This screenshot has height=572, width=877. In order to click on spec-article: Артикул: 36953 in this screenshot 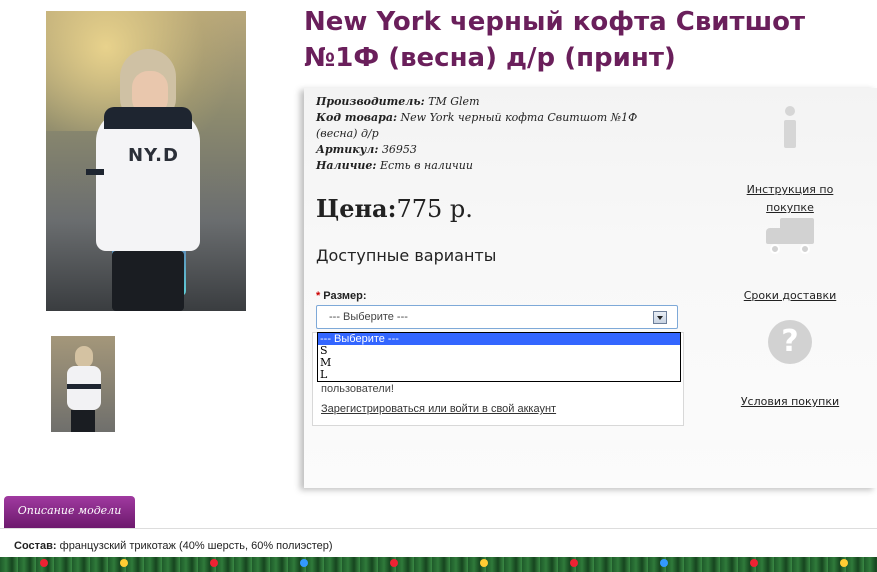, I will do `click(481, 150)`.